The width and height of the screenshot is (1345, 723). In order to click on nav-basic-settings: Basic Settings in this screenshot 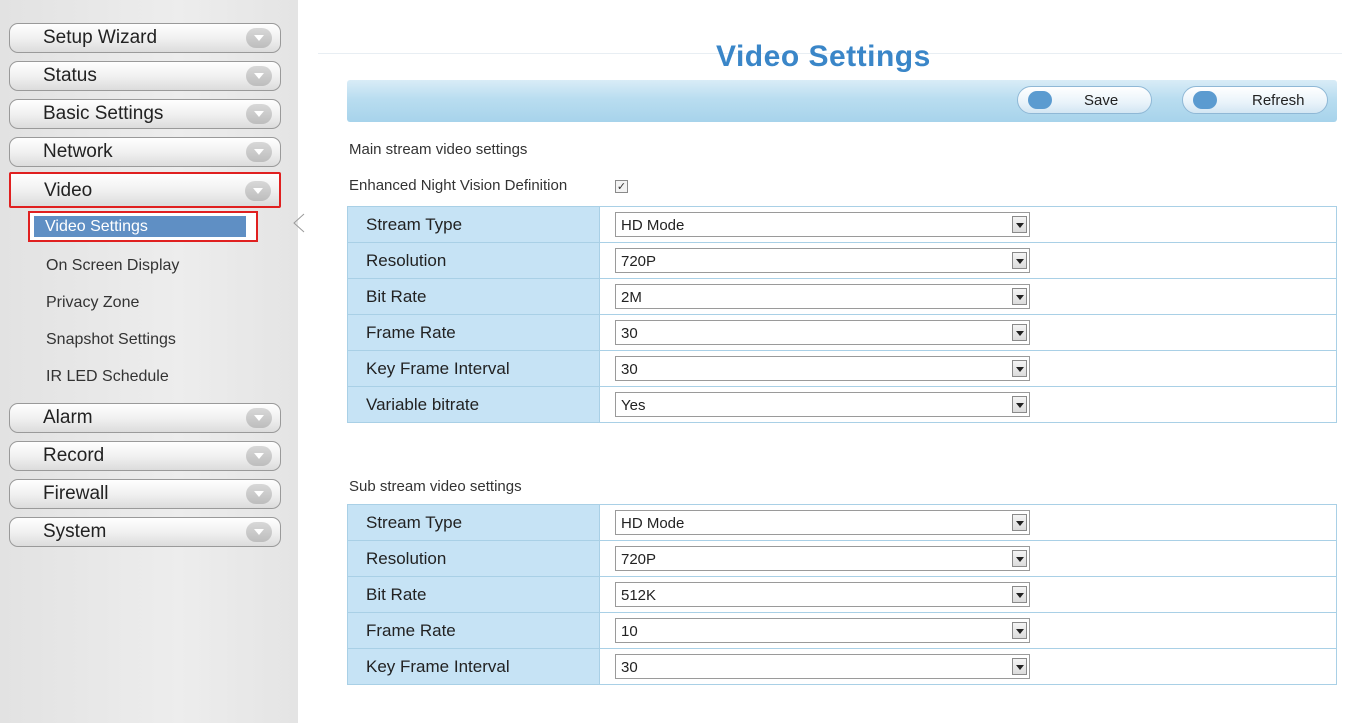, I will do `click(145, 114)`.